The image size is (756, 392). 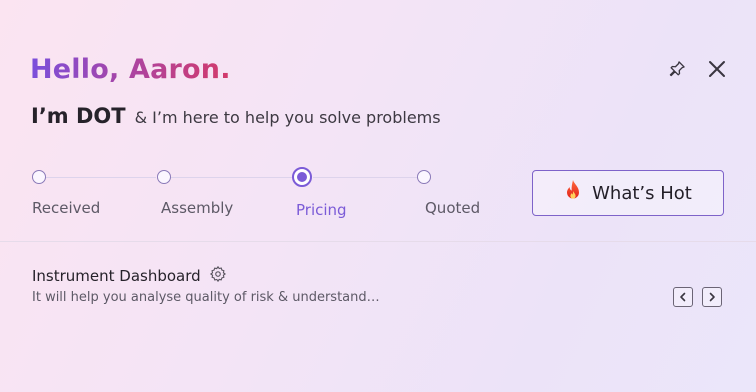 I want to click on step-label: Received, so click(x=66, y=208).